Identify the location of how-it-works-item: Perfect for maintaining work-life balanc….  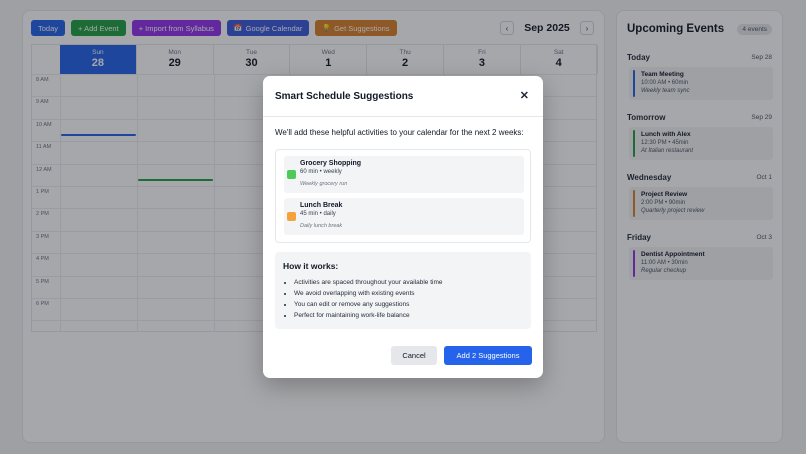
(368, 315).